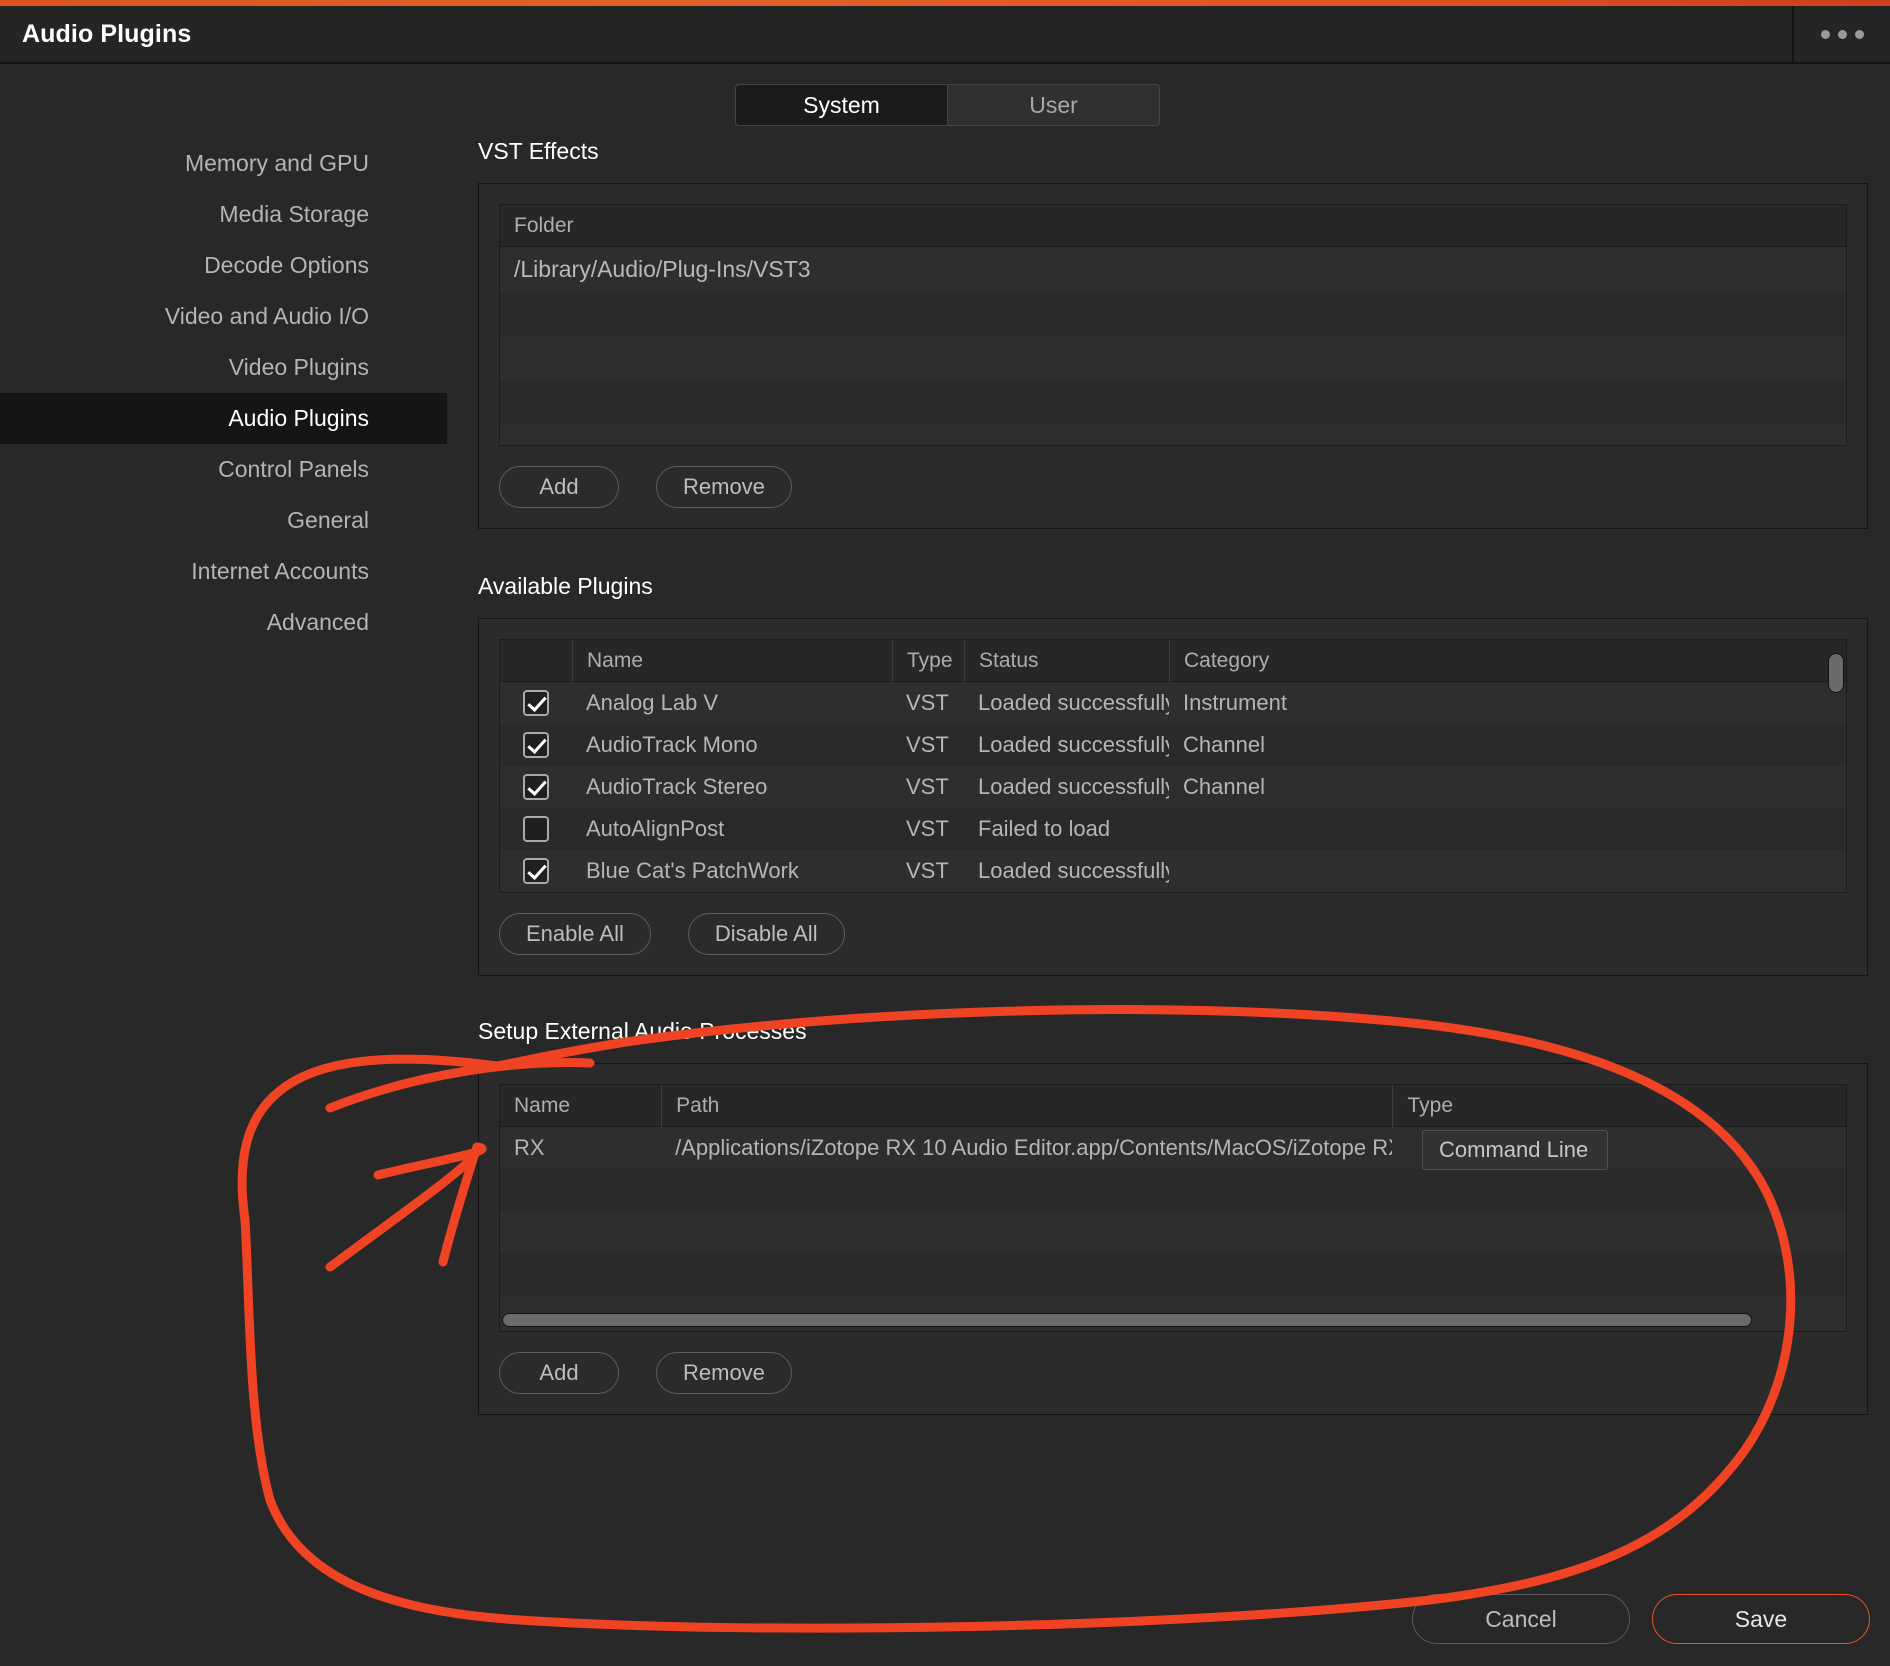  Describe the element at coordinates (945, 35) in the screenshot. I see `window-titlebar: Audio Plugins` at that location.